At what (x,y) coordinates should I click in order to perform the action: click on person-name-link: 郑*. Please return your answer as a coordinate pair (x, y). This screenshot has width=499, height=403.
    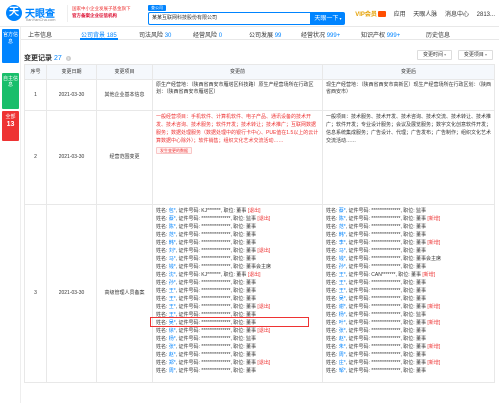
    Looking at the image, I should click on (172, 363).